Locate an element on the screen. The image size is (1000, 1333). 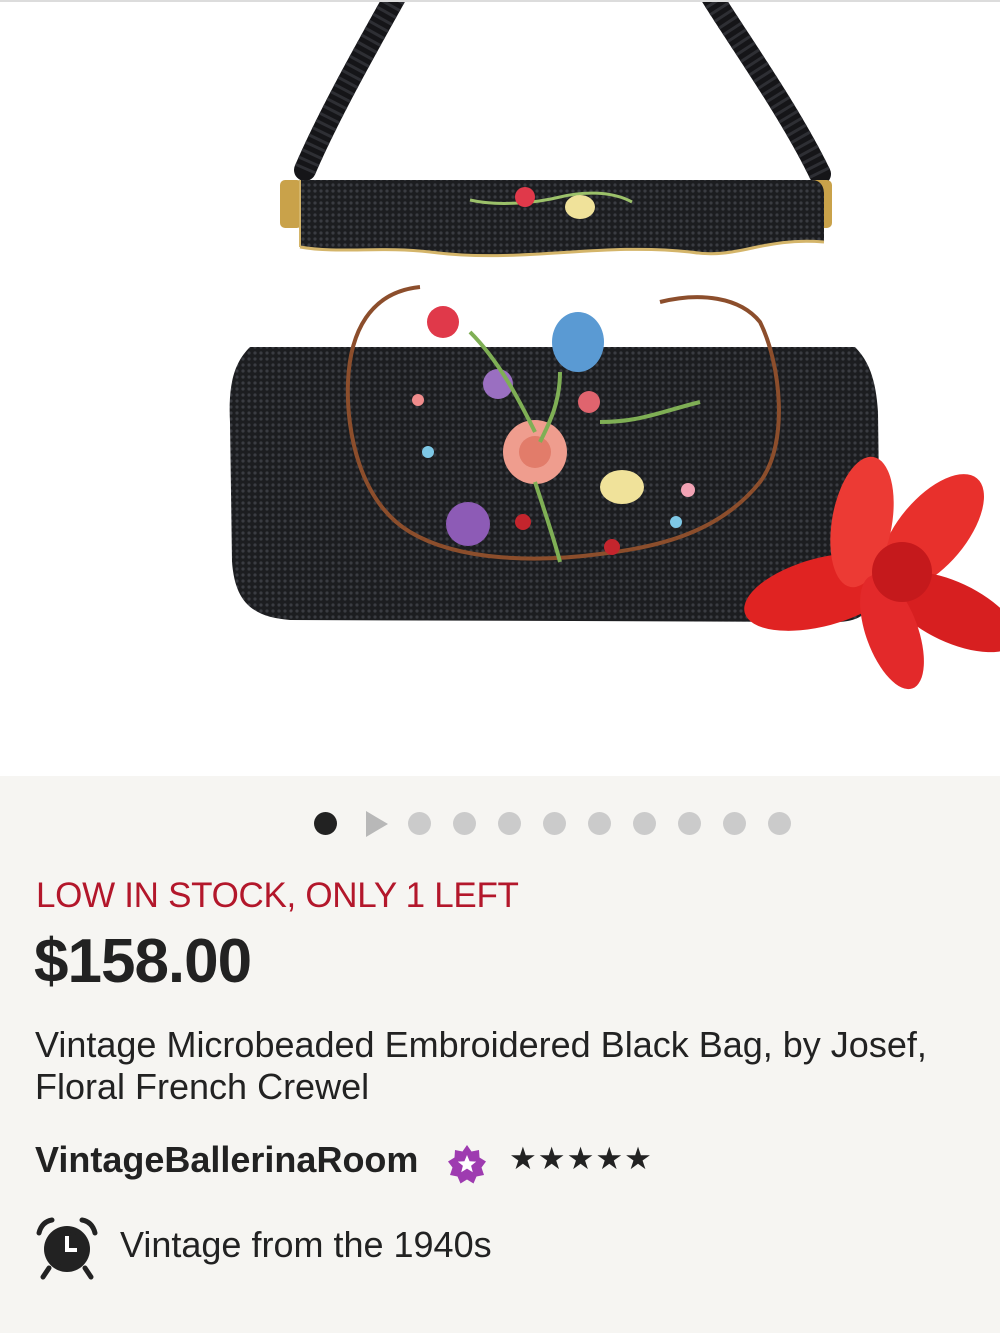
image-carousel-indicator is located at coordinates (500, 824).